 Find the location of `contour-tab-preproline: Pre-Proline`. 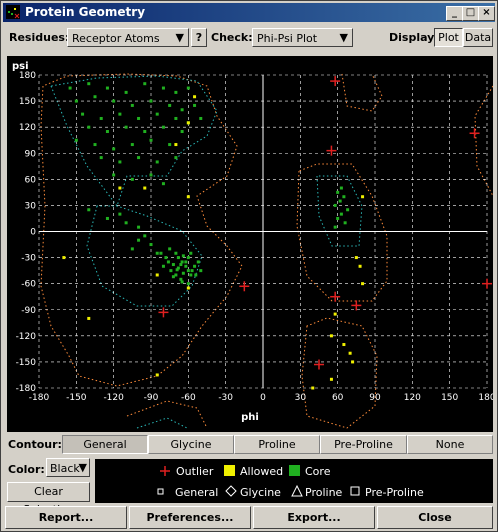

contour-tab-preproline: Pre-Proline is located at coordinates (363, 444).